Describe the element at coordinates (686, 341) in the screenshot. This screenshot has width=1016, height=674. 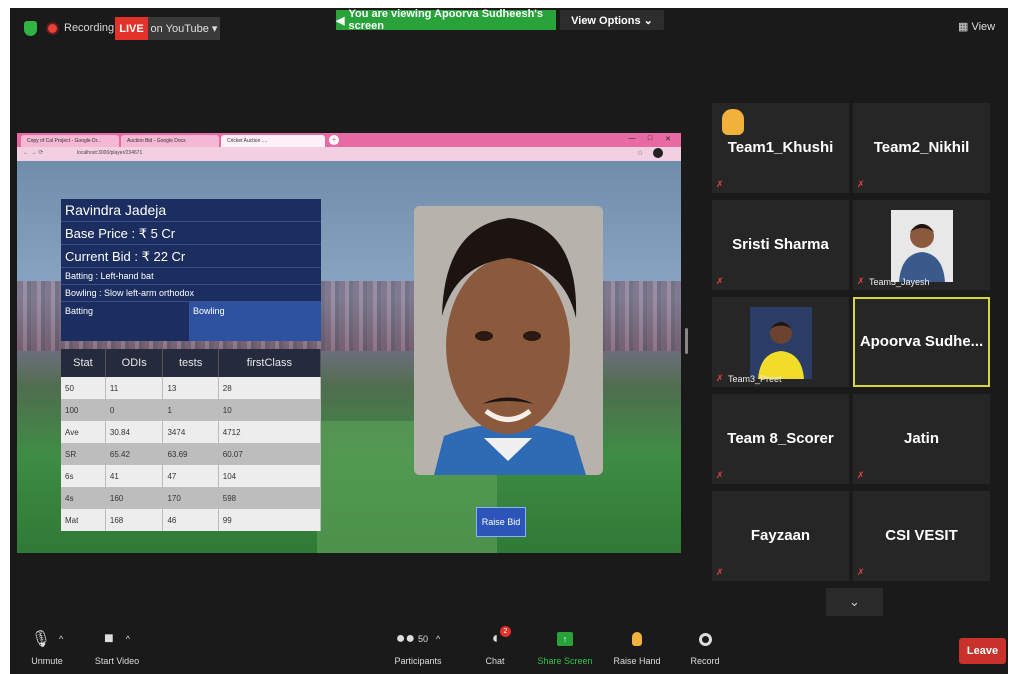
I see `resize-handle` at that location.